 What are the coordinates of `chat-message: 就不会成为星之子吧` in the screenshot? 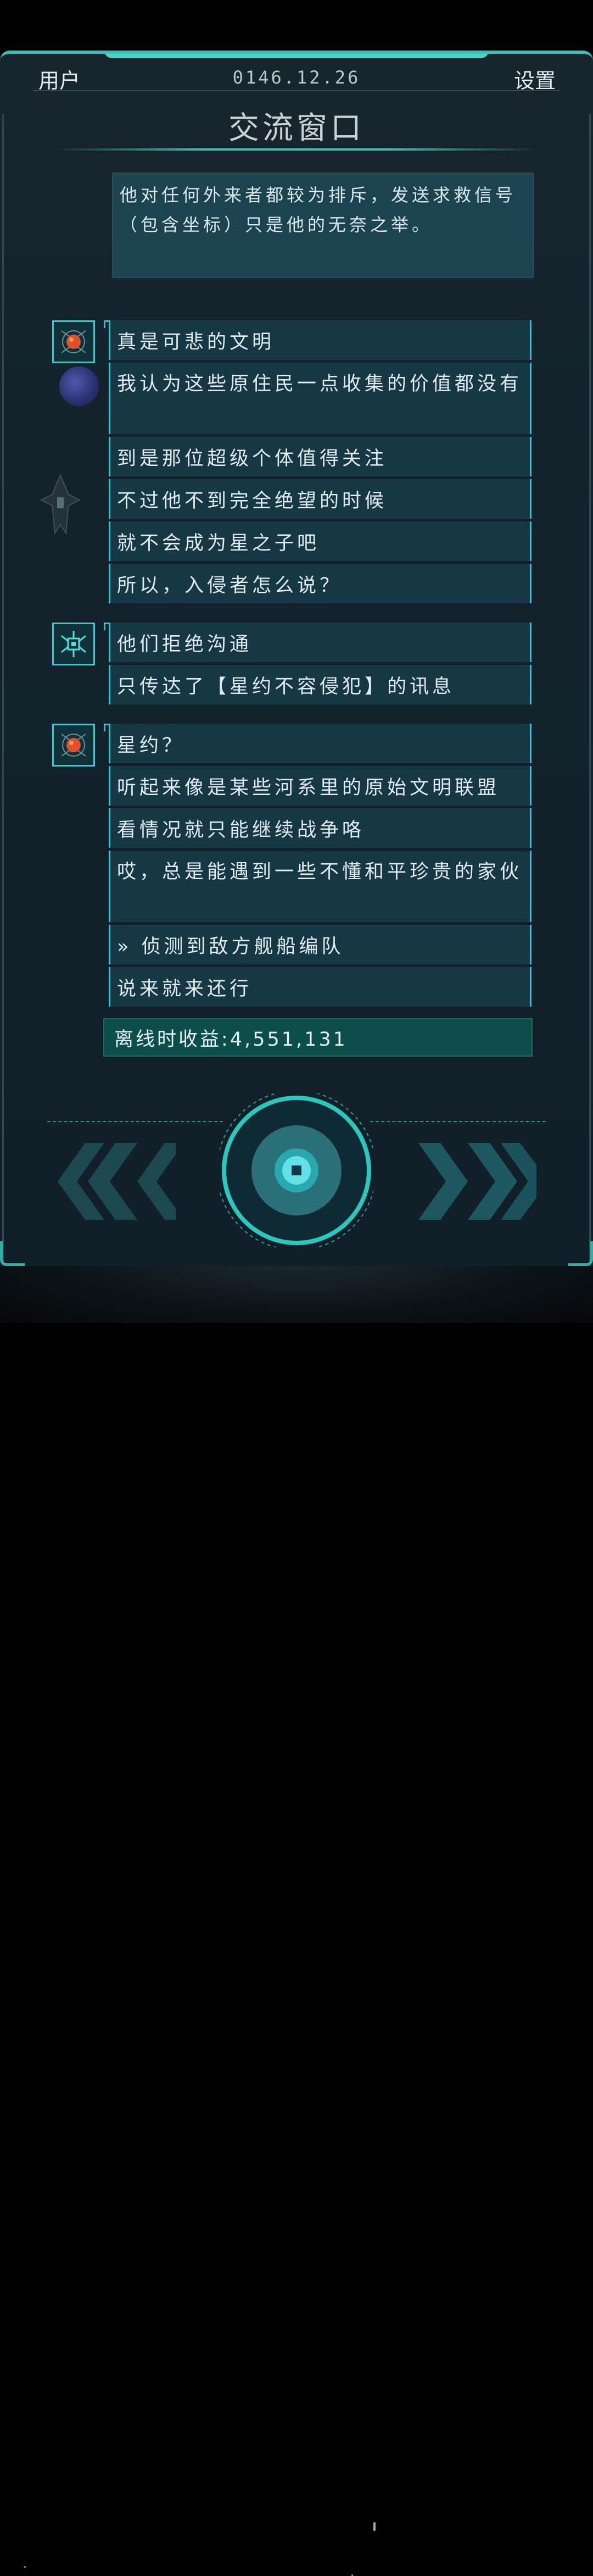 It's located at (320, 541).